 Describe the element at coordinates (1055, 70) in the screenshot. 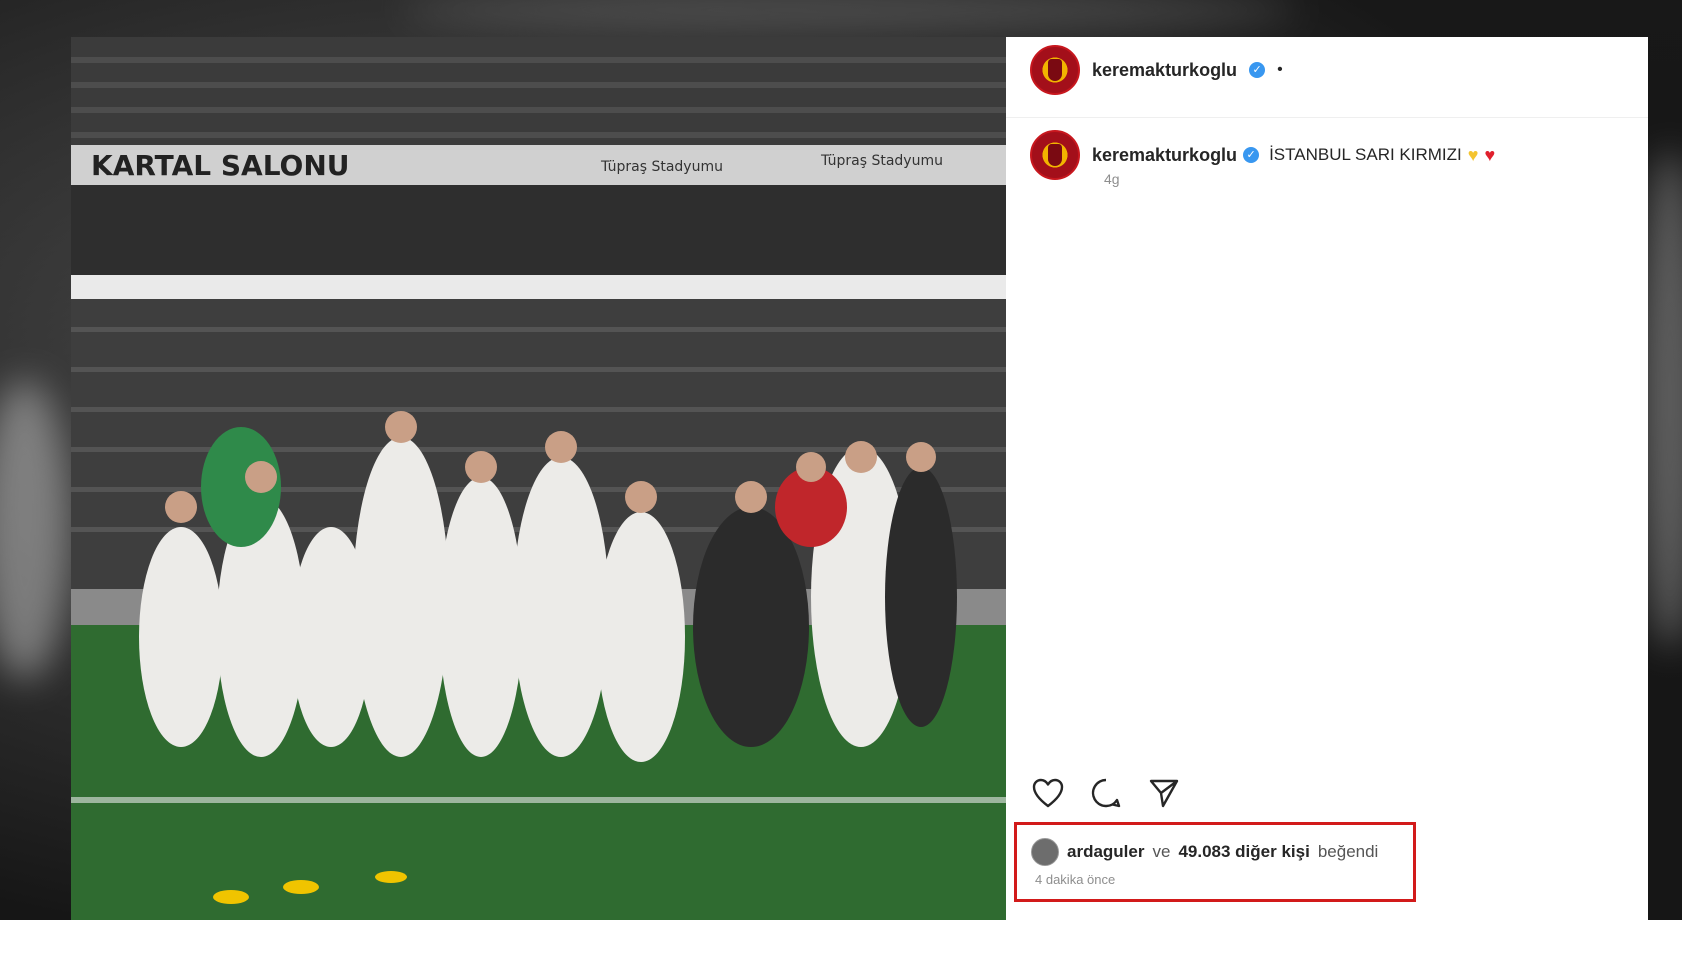

I see `profile-avatar` at that location.